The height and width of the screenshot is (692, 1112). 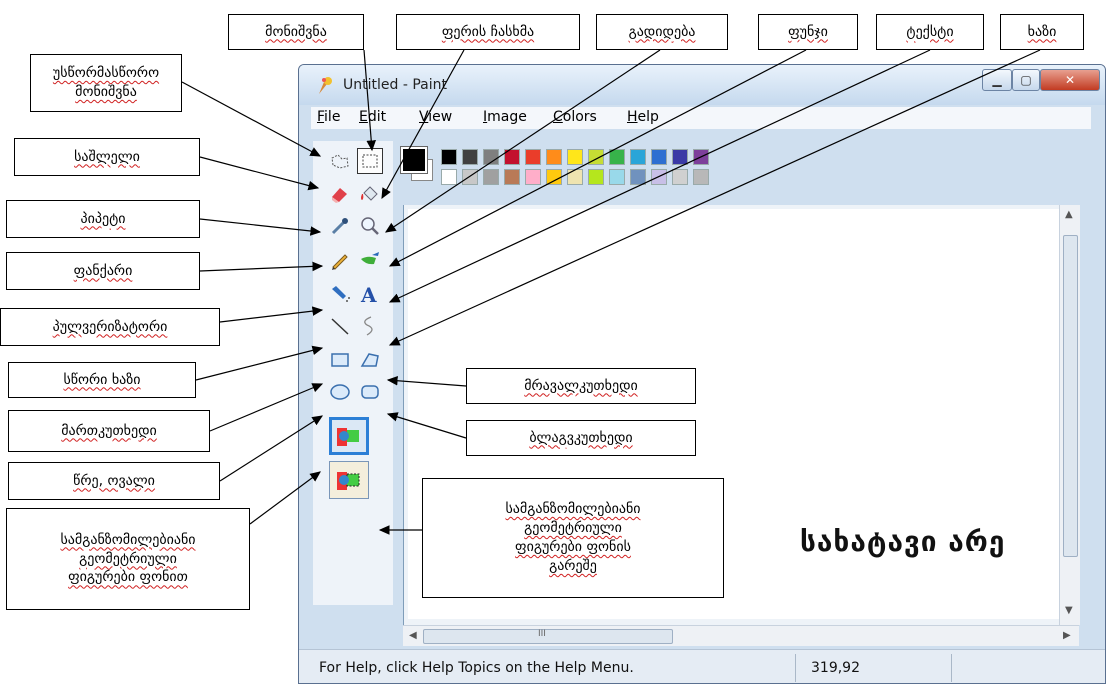 I want to click on rect-select-icon, so click(x=370, y=161).